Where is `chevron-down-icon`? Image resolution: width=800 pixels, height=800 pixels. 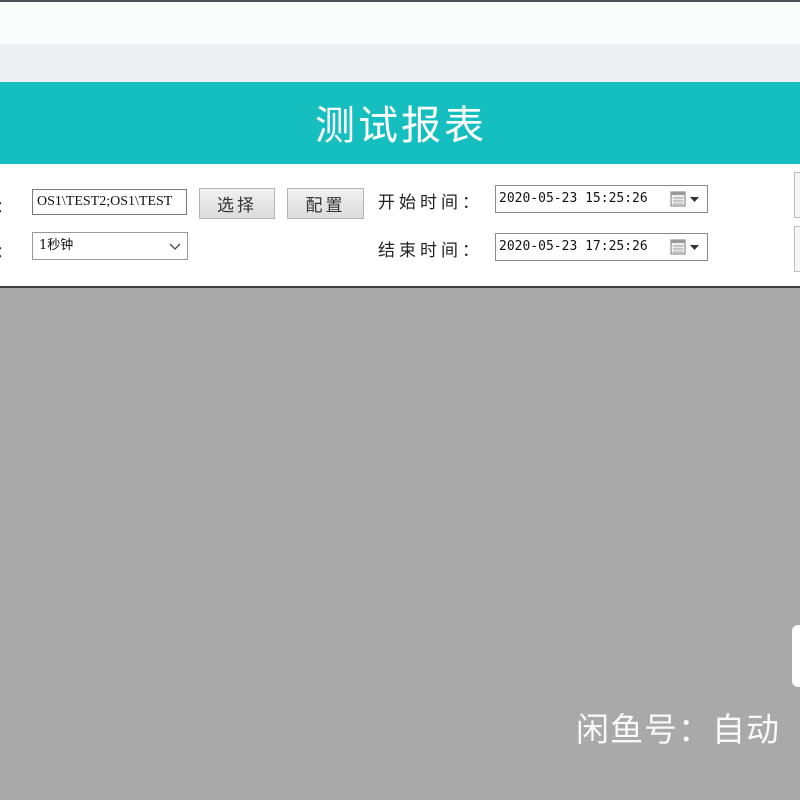 chevron-down-icon is located at coordinates (175, 246).